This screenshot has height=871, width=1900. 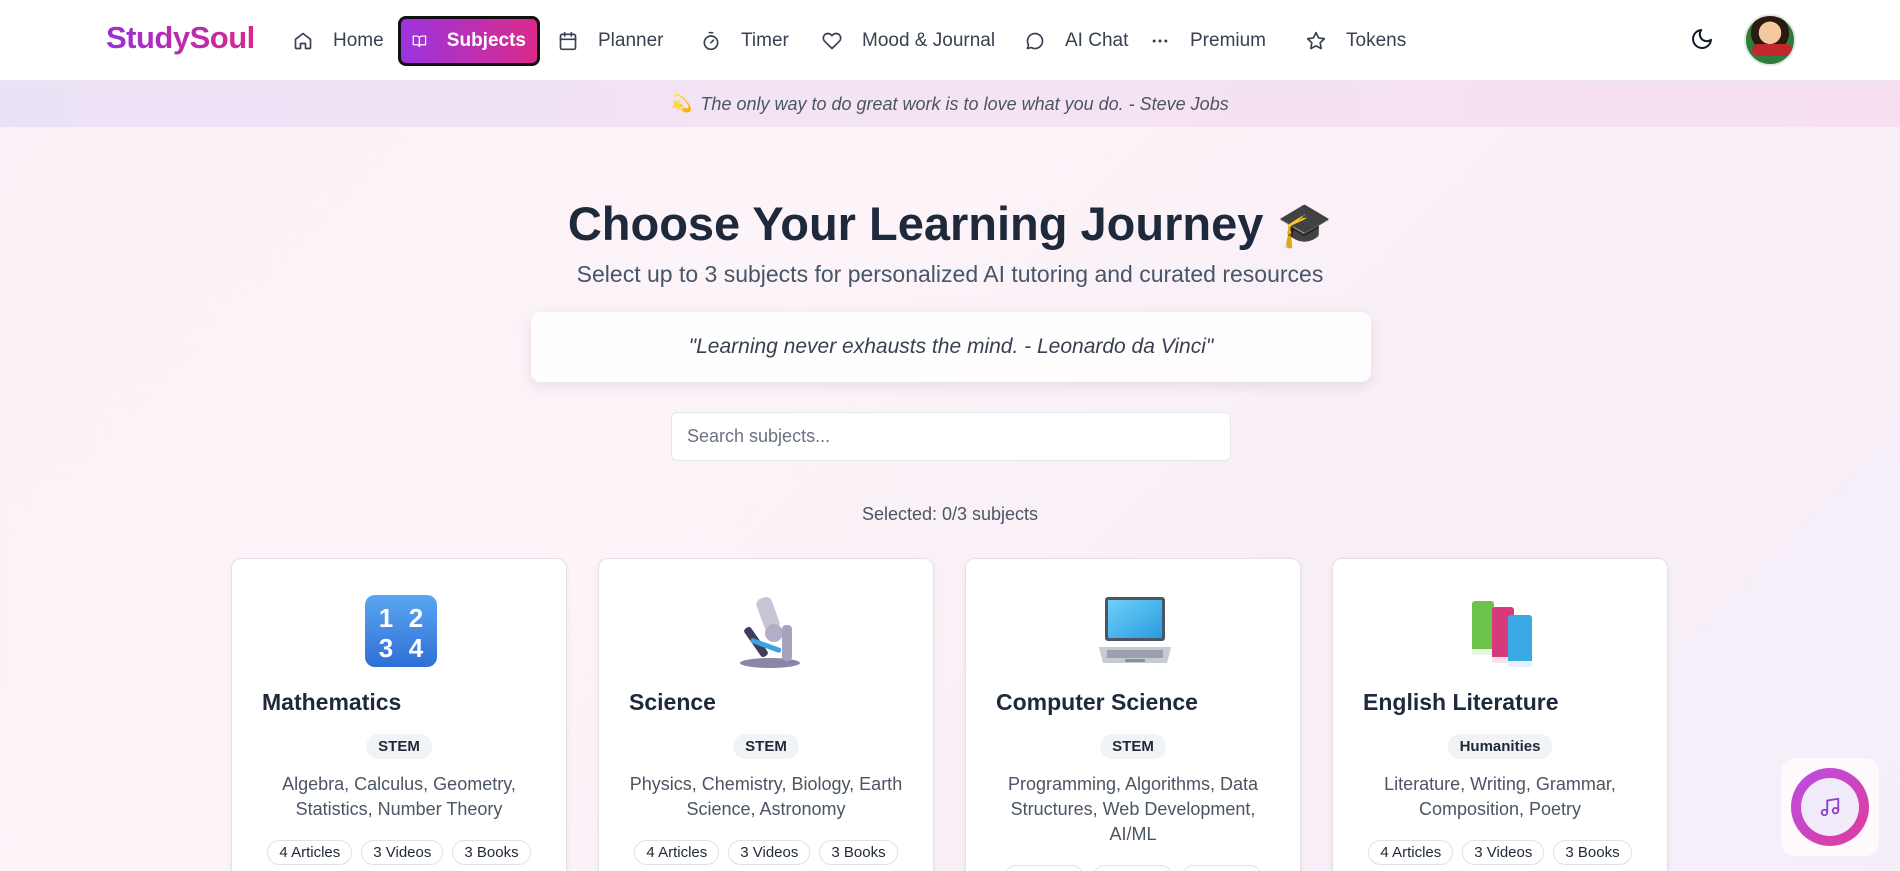 What do you see at coordinates (1035, 41) in the screenshot?
I see `chat-bubble-icon` at bounding box center [1035, 41].